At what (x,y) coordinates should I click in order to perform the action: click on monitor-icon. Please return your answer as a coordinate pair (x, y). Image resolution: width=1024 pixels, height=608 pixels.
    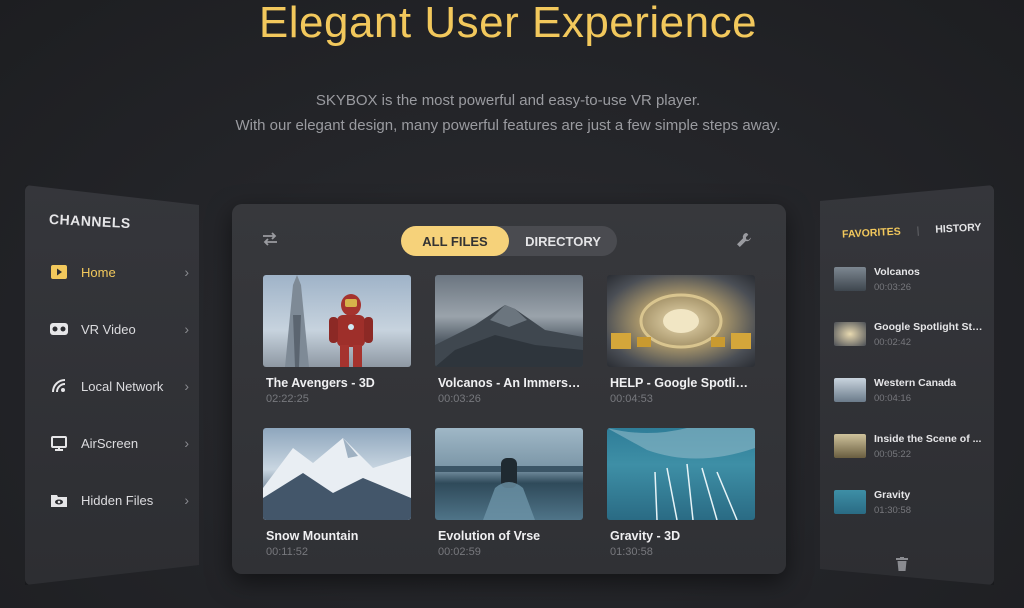
    Looking at the image, I should click on (59, 443).